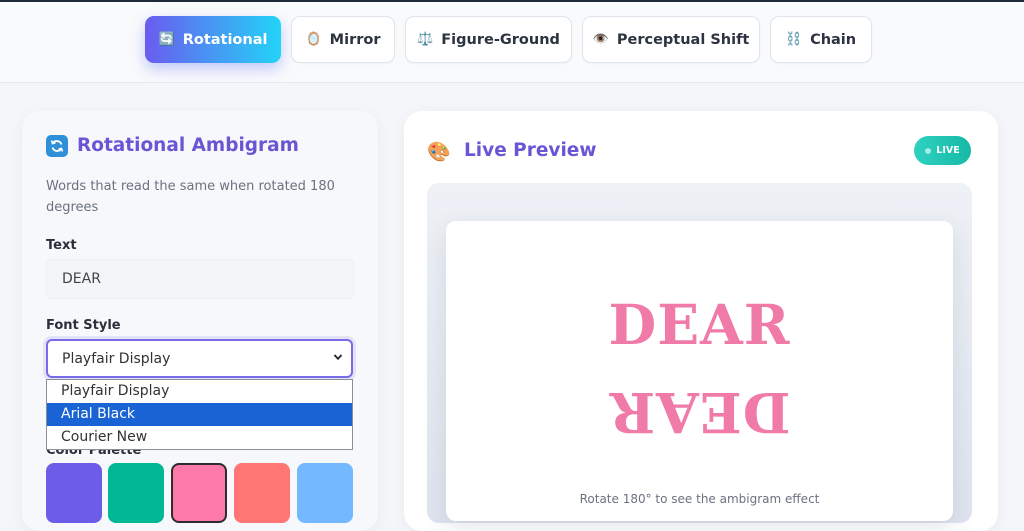 The height and width of the screenshot is (531, 1024). What do you see at coordinates (425, 39) in the screenshot?
I see `balance-scale-icon: ⚖️` at bounding box center [425, 39].